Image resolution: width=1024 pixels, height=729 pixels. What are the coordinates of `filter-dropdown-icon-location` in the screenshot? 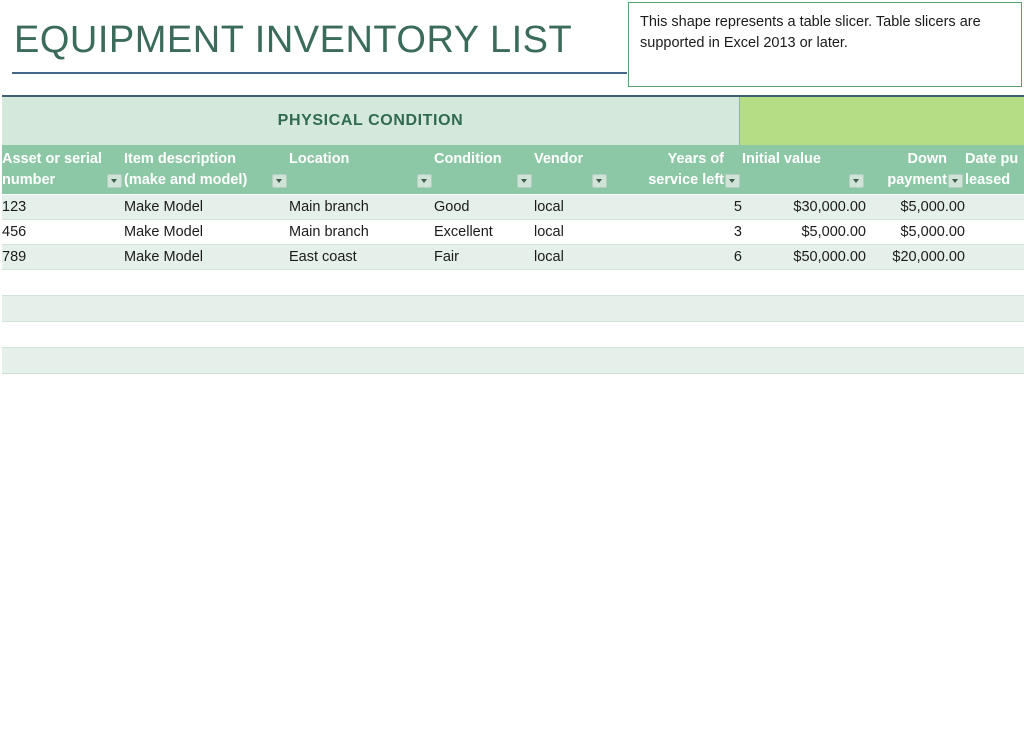 It's located at (424, 181).